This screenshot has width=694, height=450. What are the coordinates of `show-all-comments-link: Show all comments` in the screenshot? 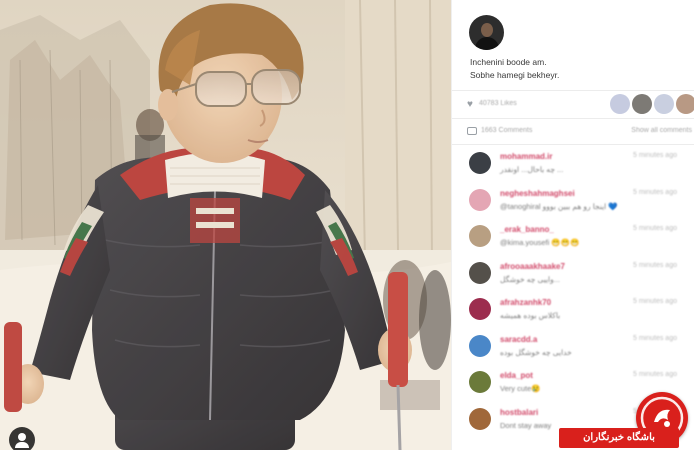 It's located at (661, 130).